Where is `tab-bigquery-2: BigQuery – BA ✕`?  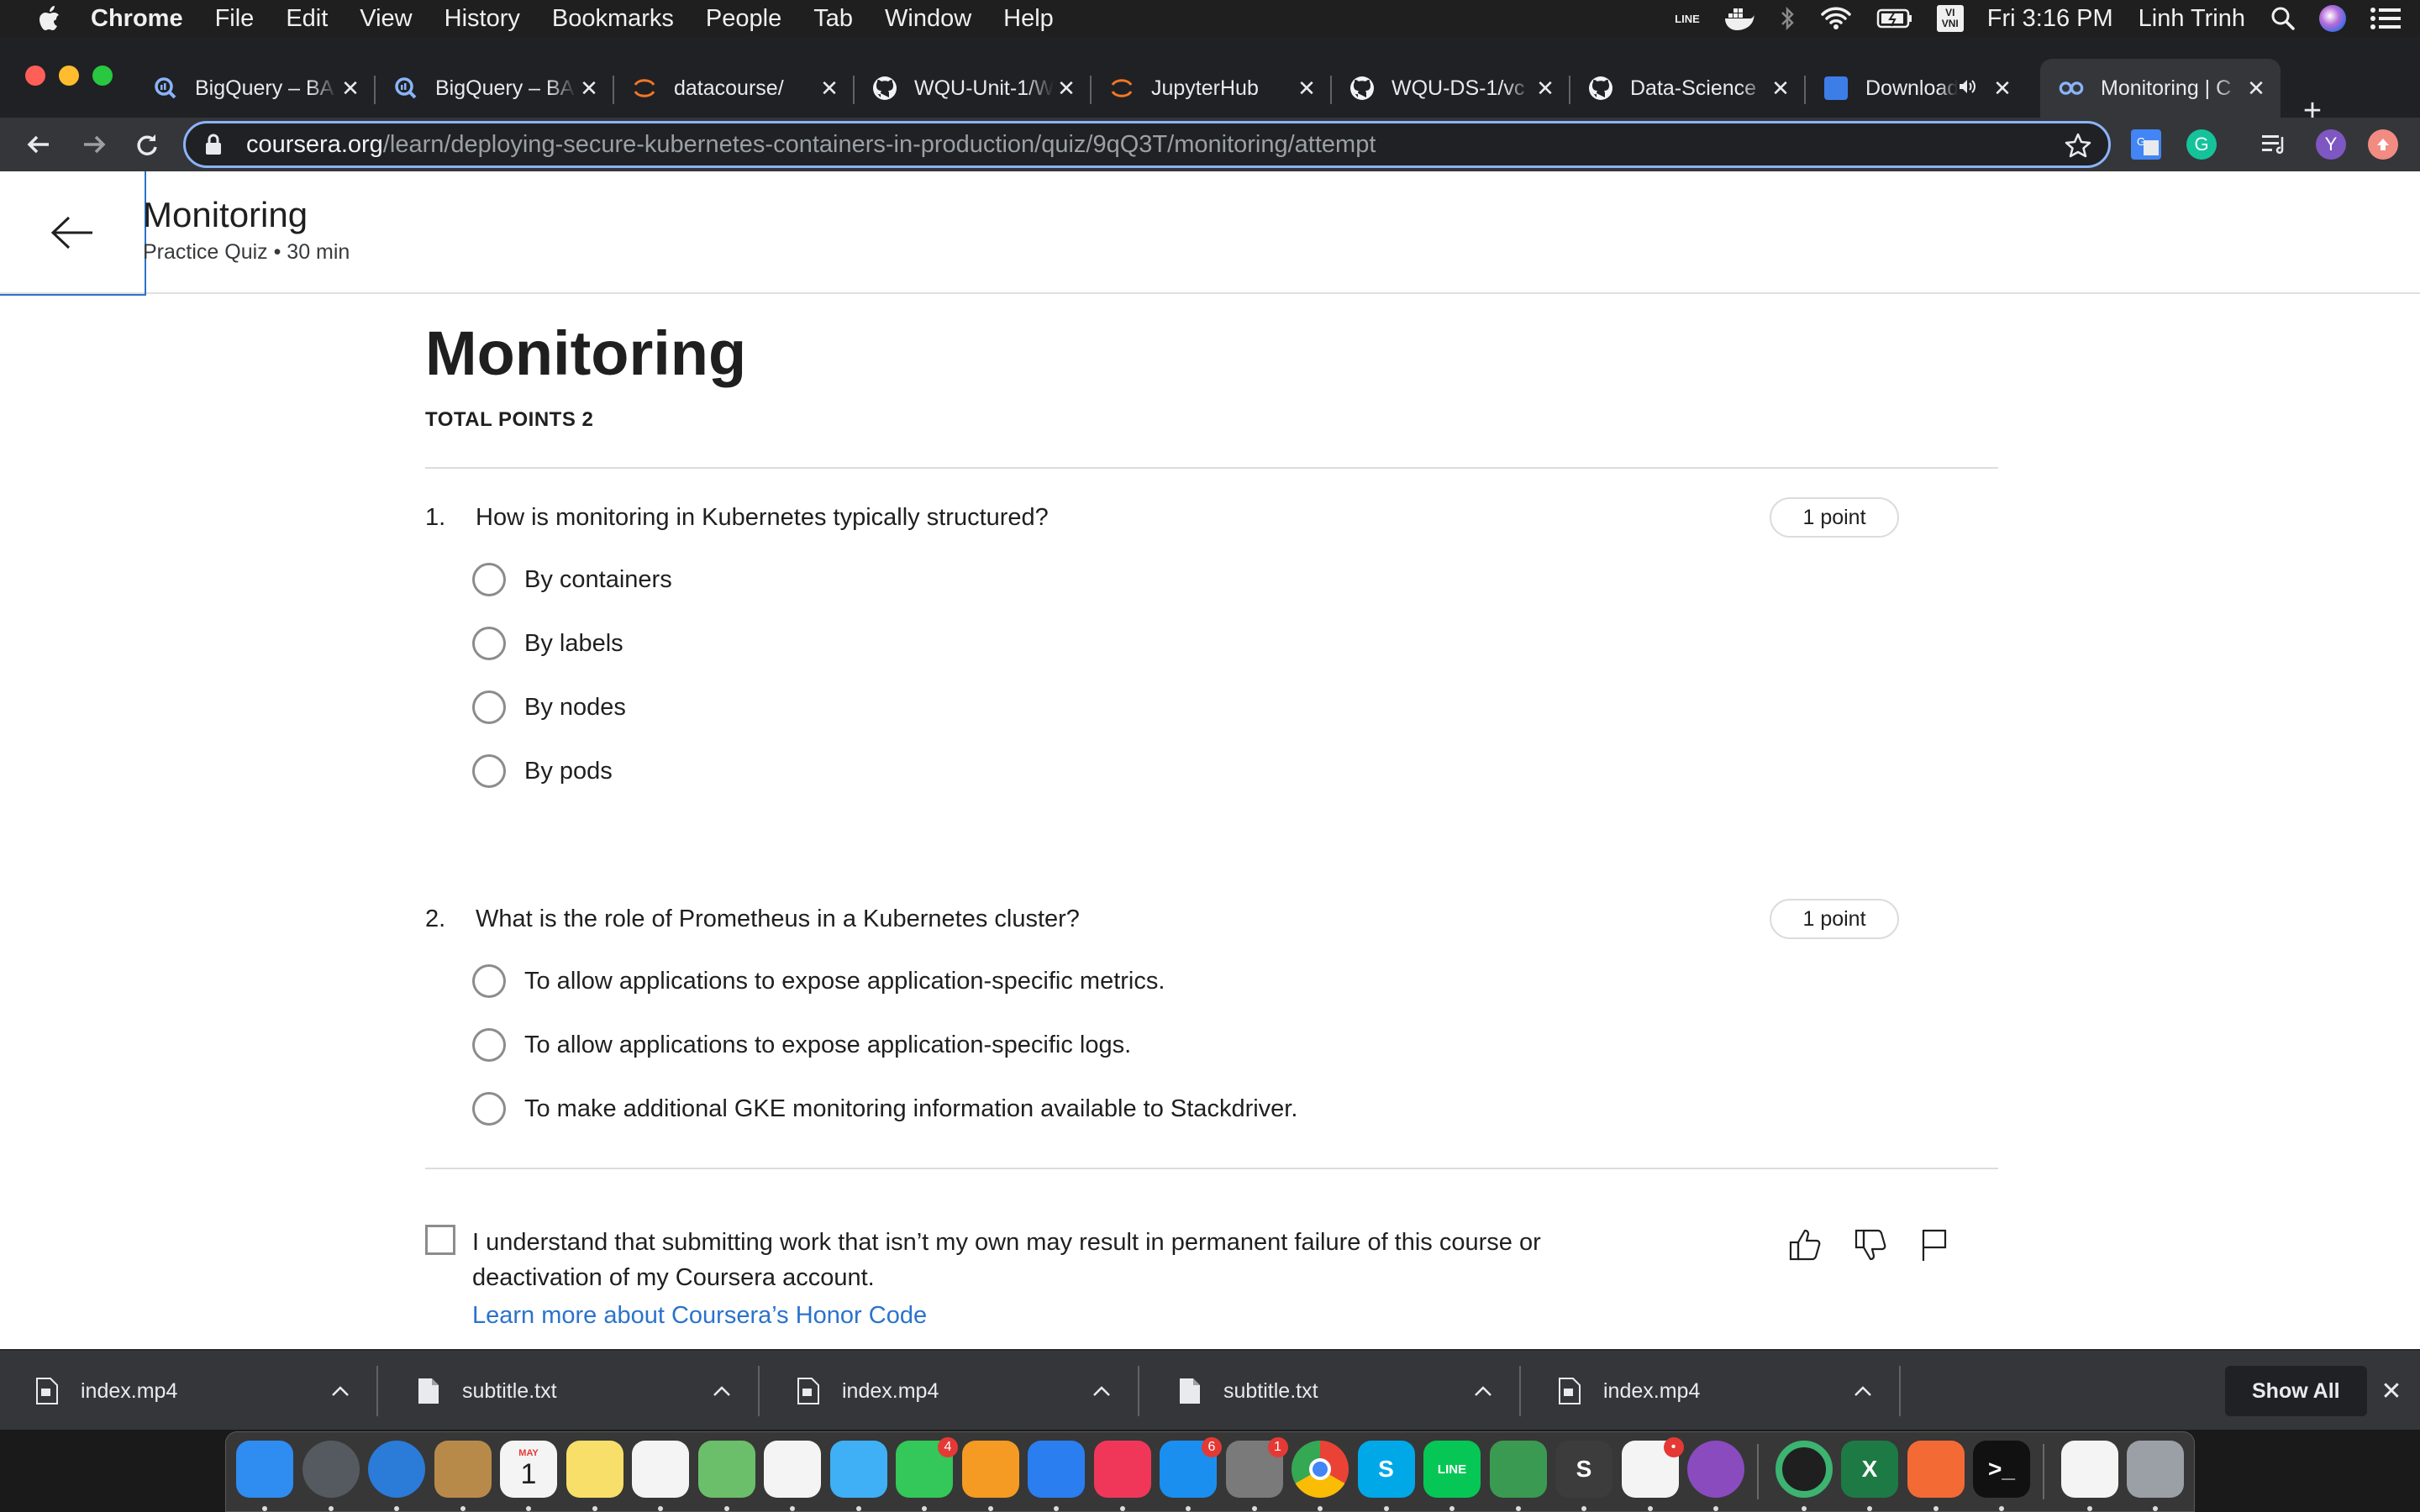 tab-bigquery-2: BigQuery – BA ✕ is located at coordinates (495, 88).